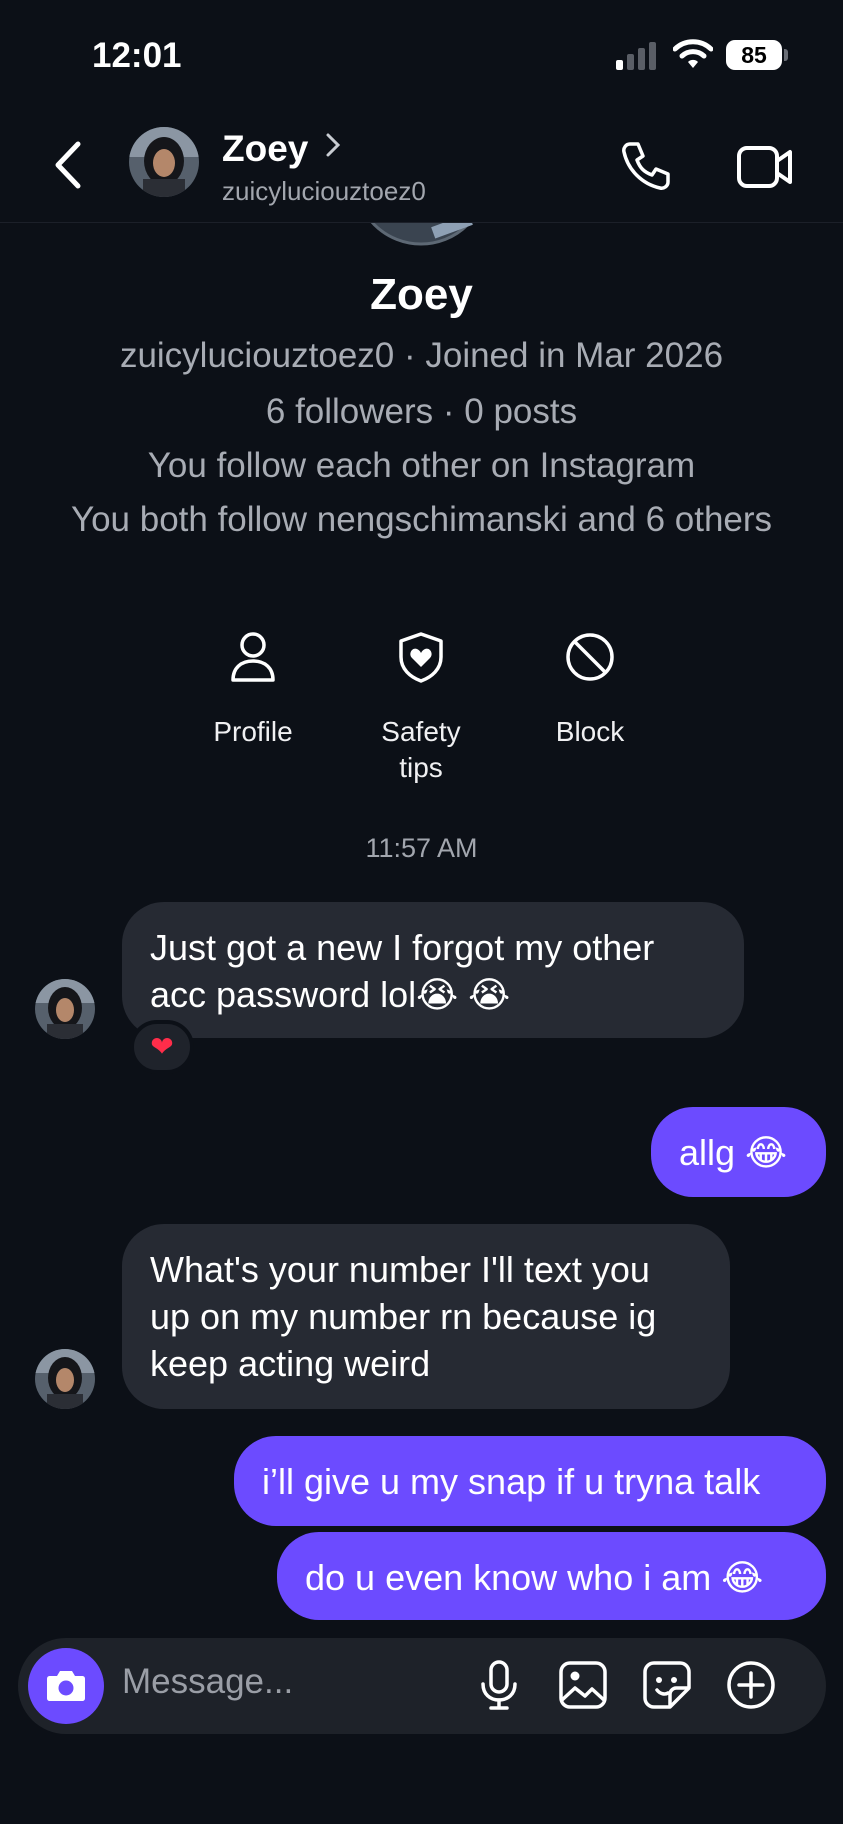 This screenshot has width=843, height=1824. Describe the element at coordinates (421, 708) in the screenshot. I see `safety-tips-button: Safety tips` at that location.